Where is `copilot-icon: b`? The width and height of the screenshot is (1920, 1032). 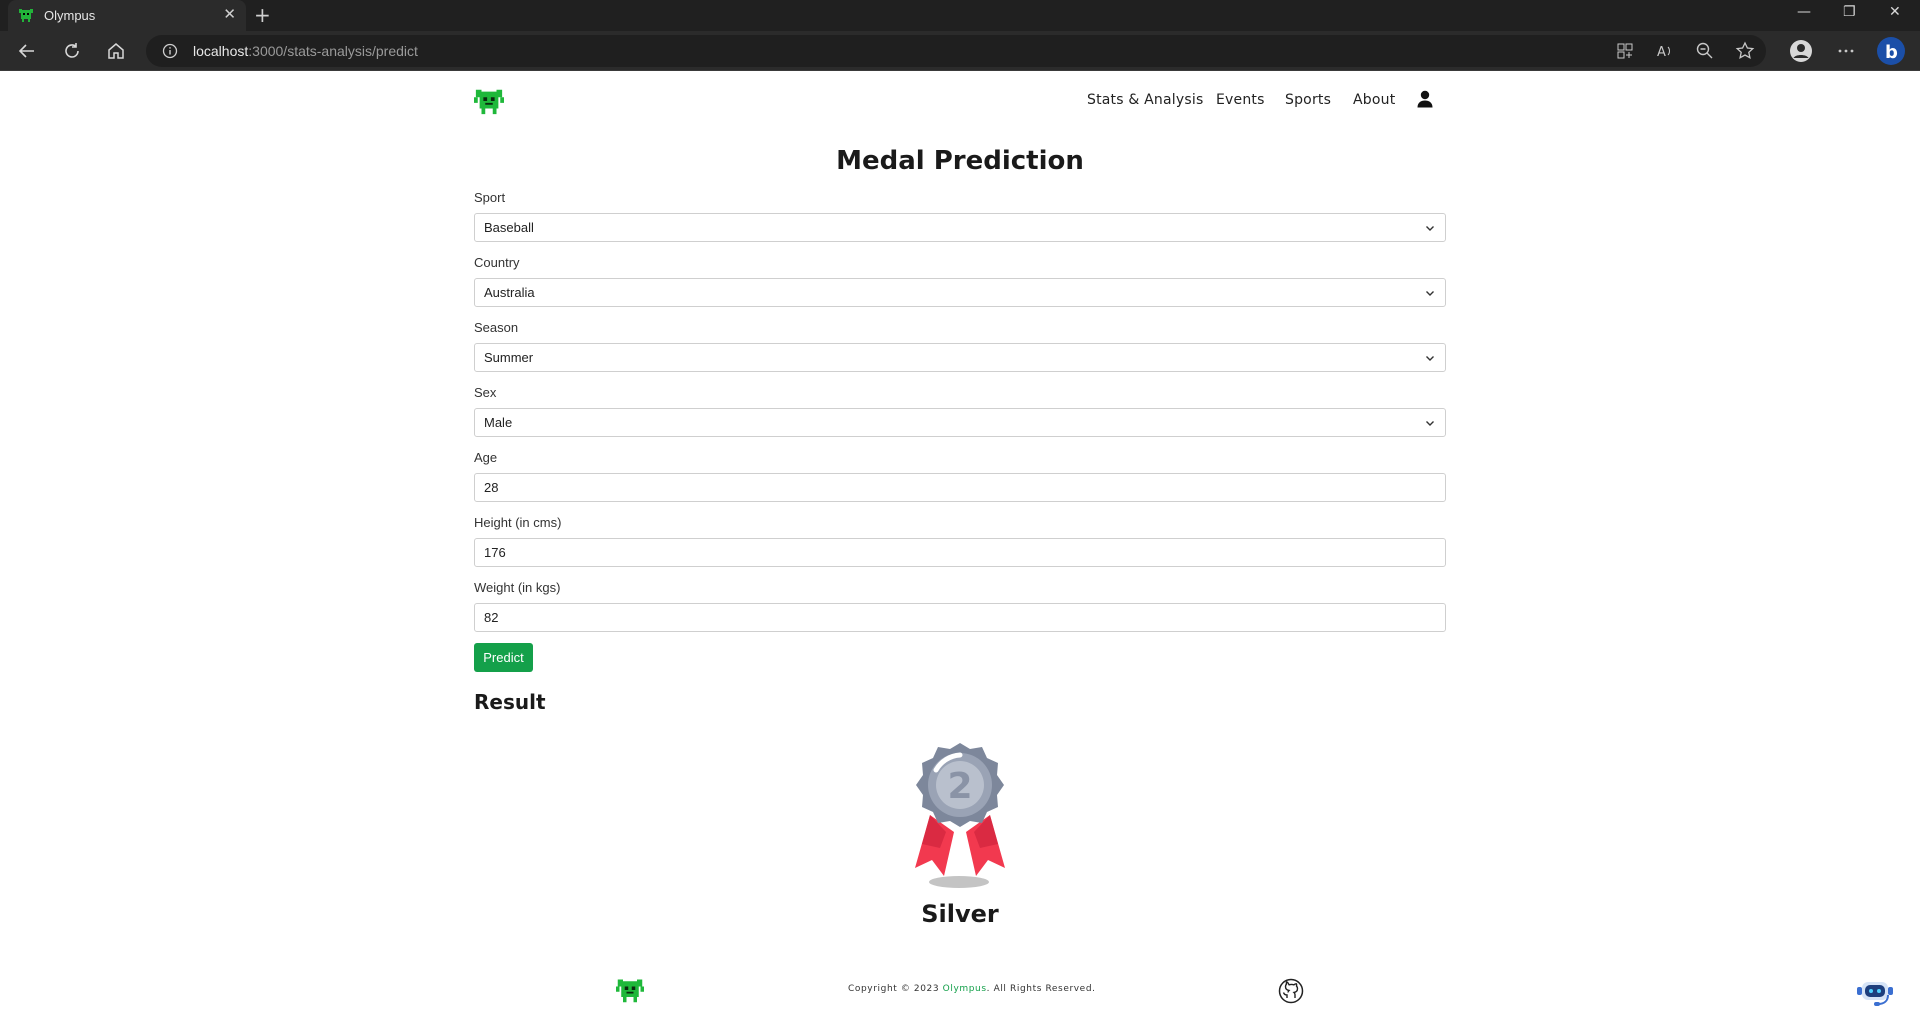
copilot-icon: b is located at coordinates (1891, 51).